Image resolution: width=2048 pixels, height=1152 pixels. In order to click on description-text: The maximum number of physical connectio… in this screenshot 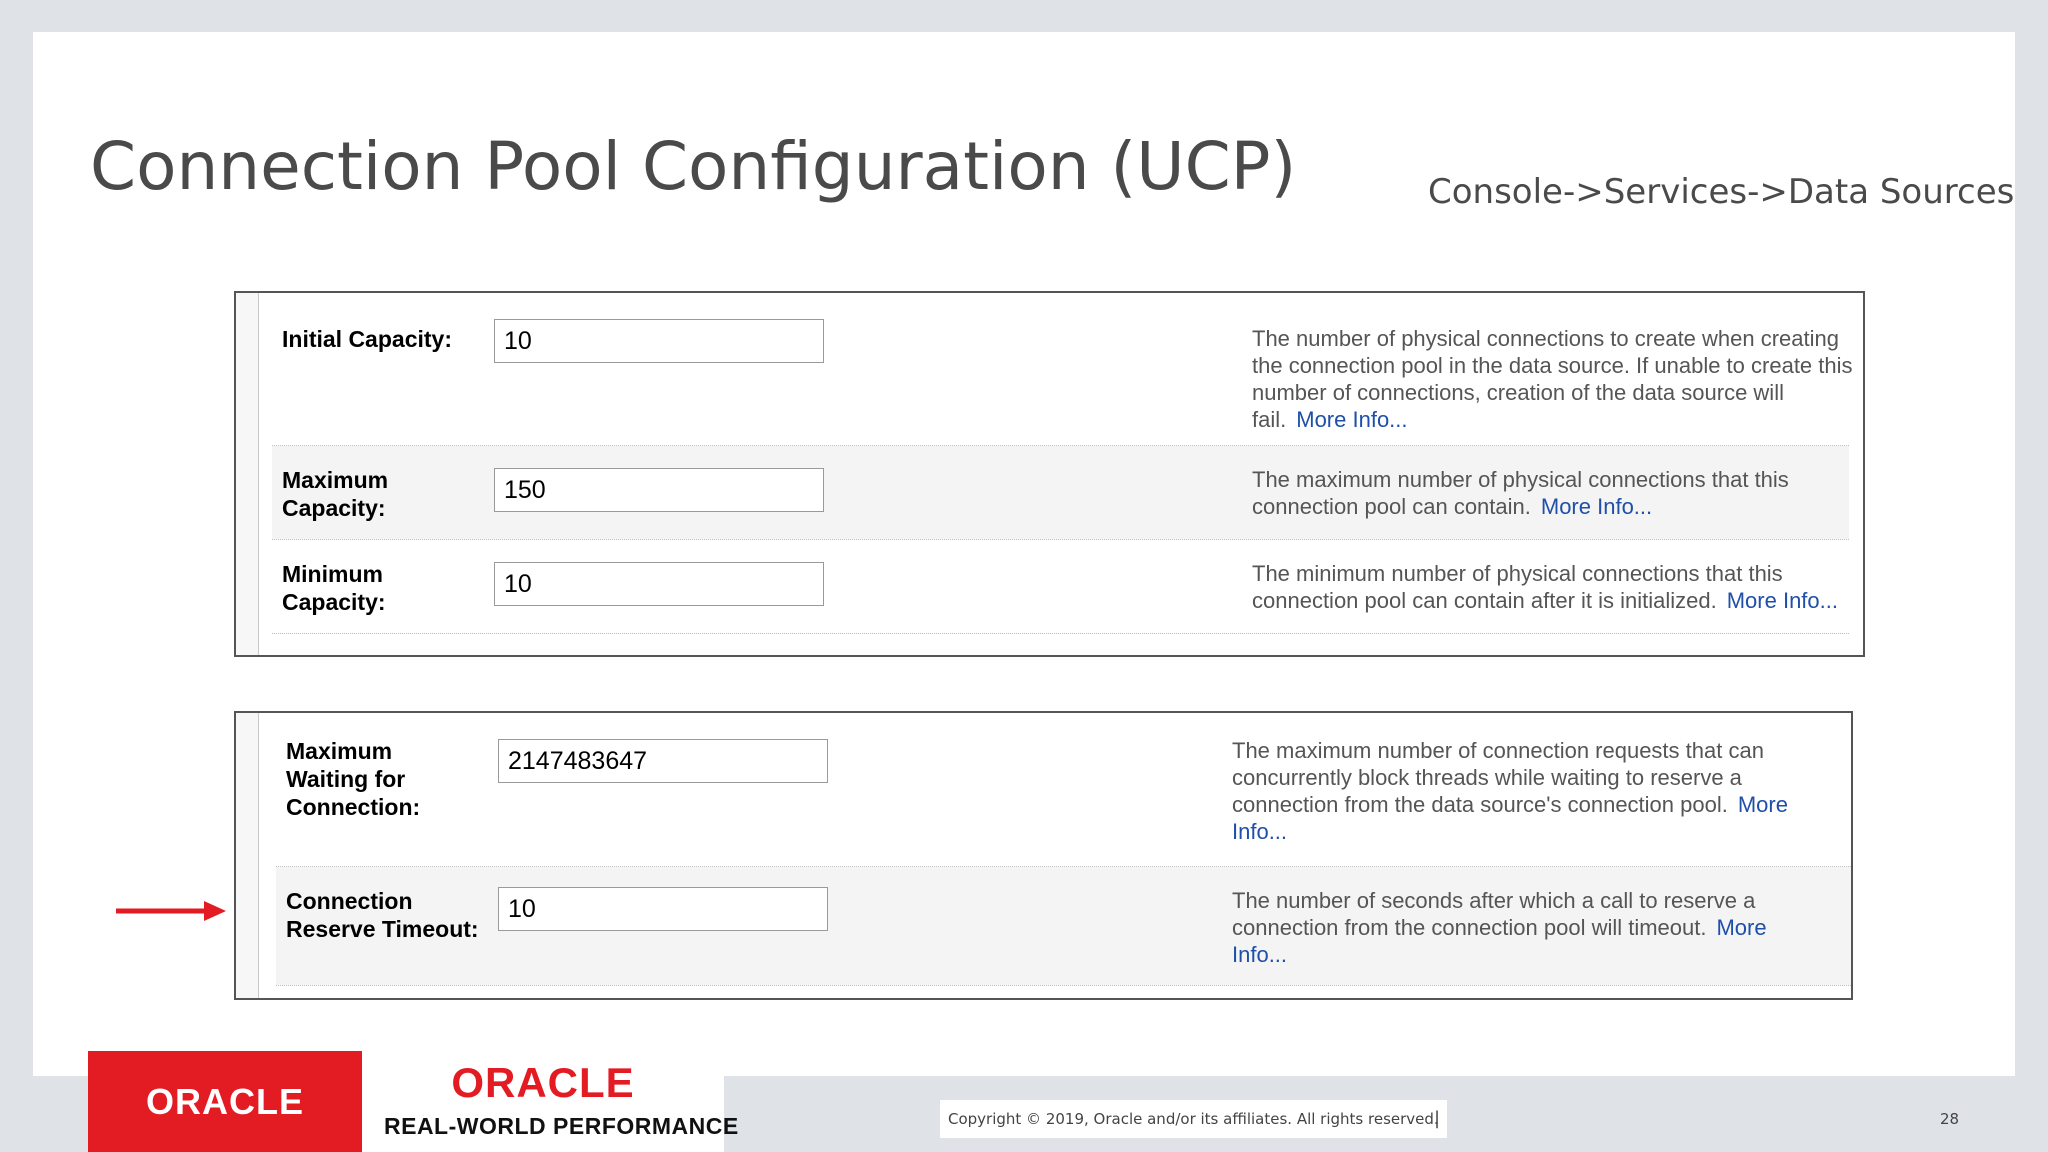, I will do `click(1520, 493)`.